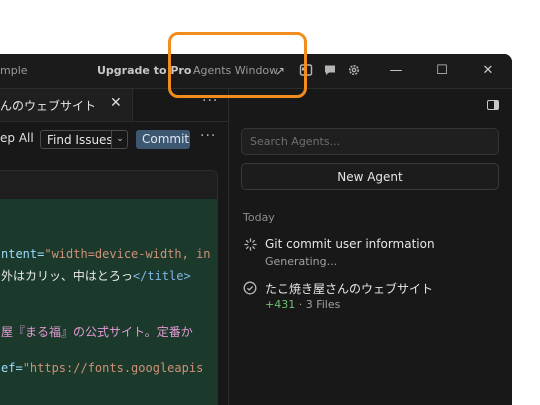  I want to click on chevron-down-icon: ⌄, so click(119, 139).